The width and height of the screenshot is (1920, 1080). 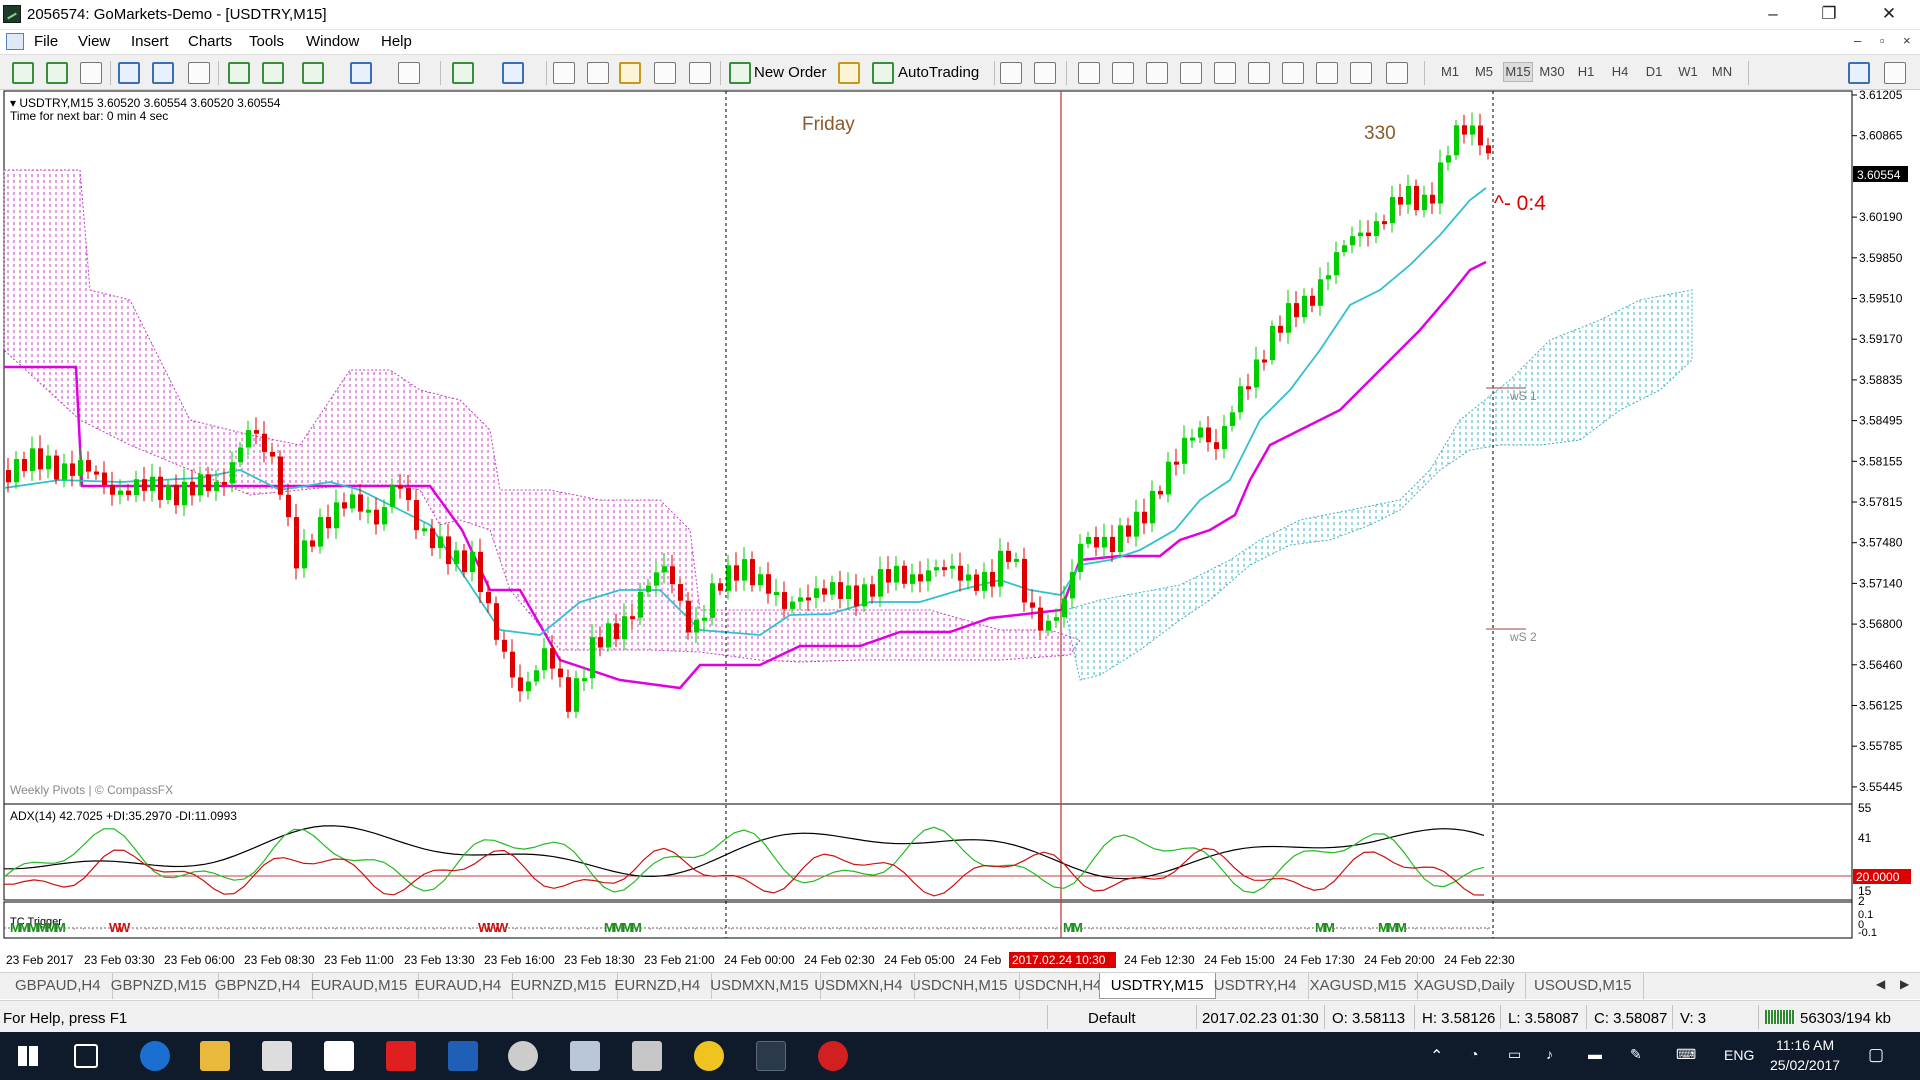 What do you see at coordinates (463, 1056) in the screenshot?
I see `security-shield-icon` at bounding box center [463, 1056].